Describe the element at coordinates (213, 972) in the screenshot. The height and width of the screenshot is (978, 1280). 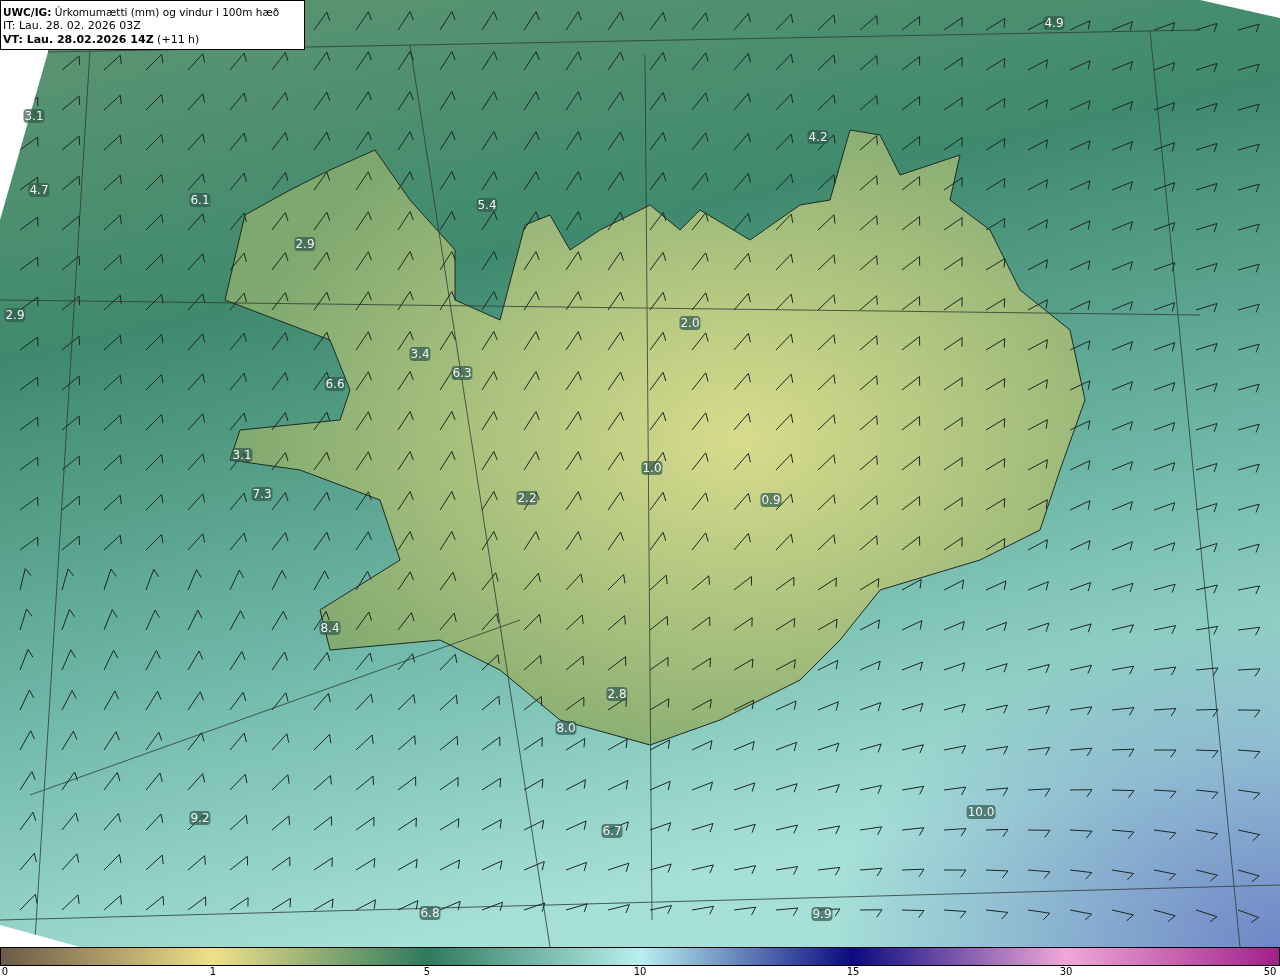
I see `colorbar-tick-label: 1` at that location.